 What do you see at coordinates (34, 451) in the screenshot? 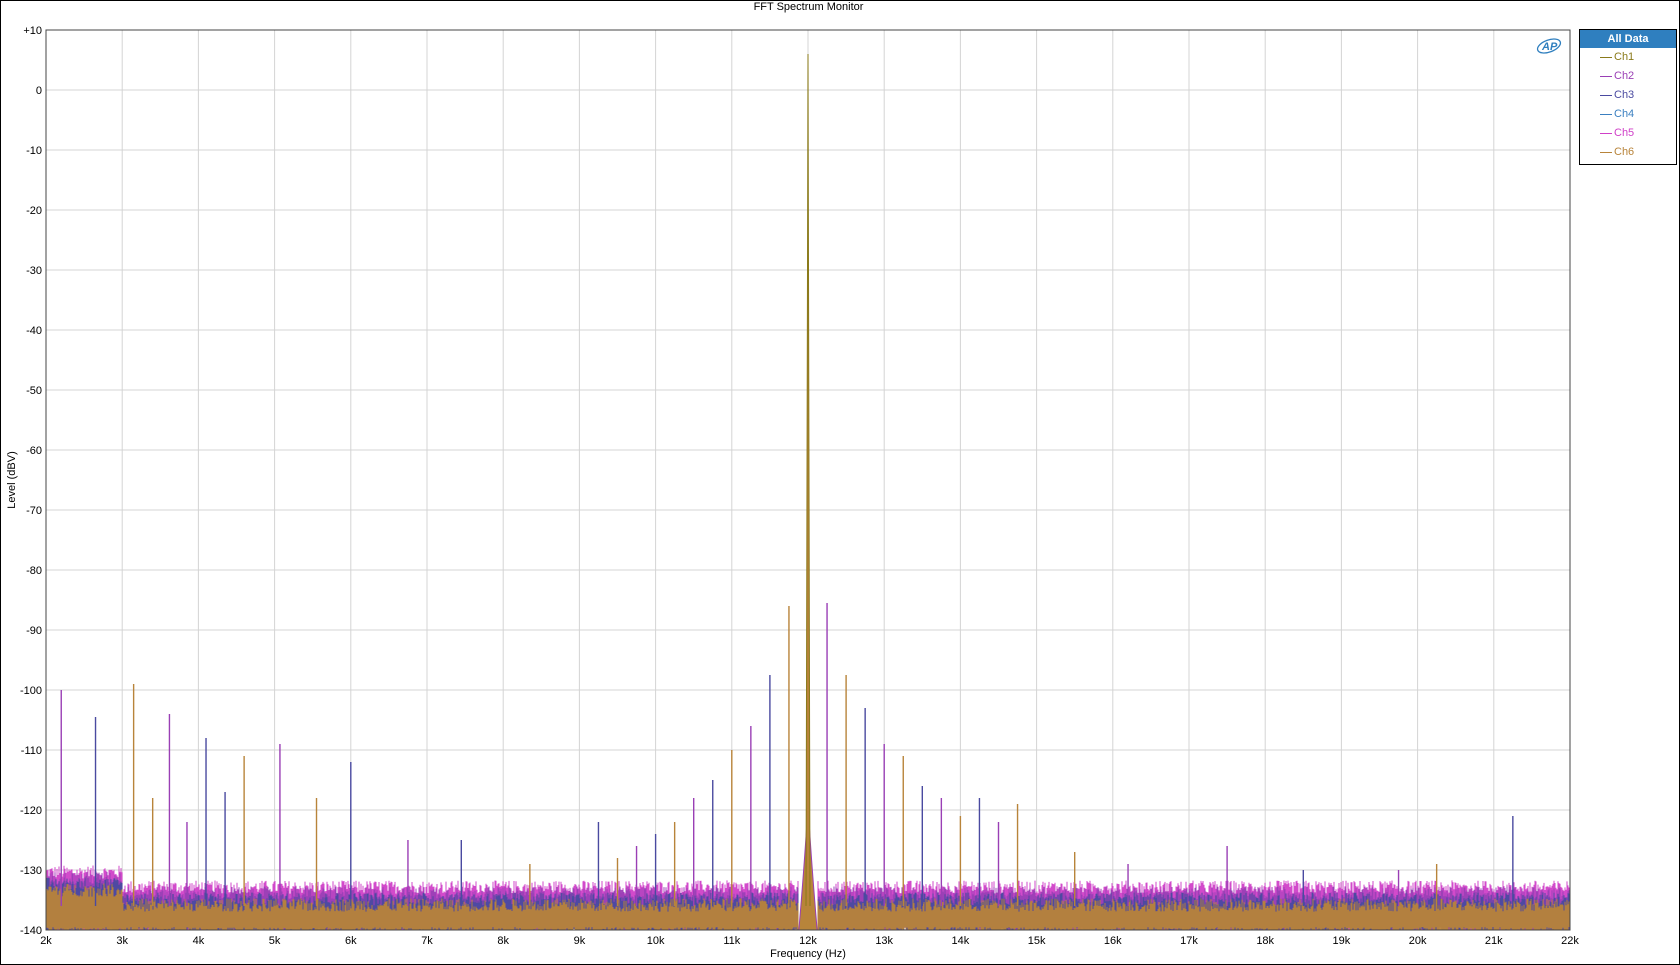
I see `y-tick-label: -60` at bounding box center [34, 451].